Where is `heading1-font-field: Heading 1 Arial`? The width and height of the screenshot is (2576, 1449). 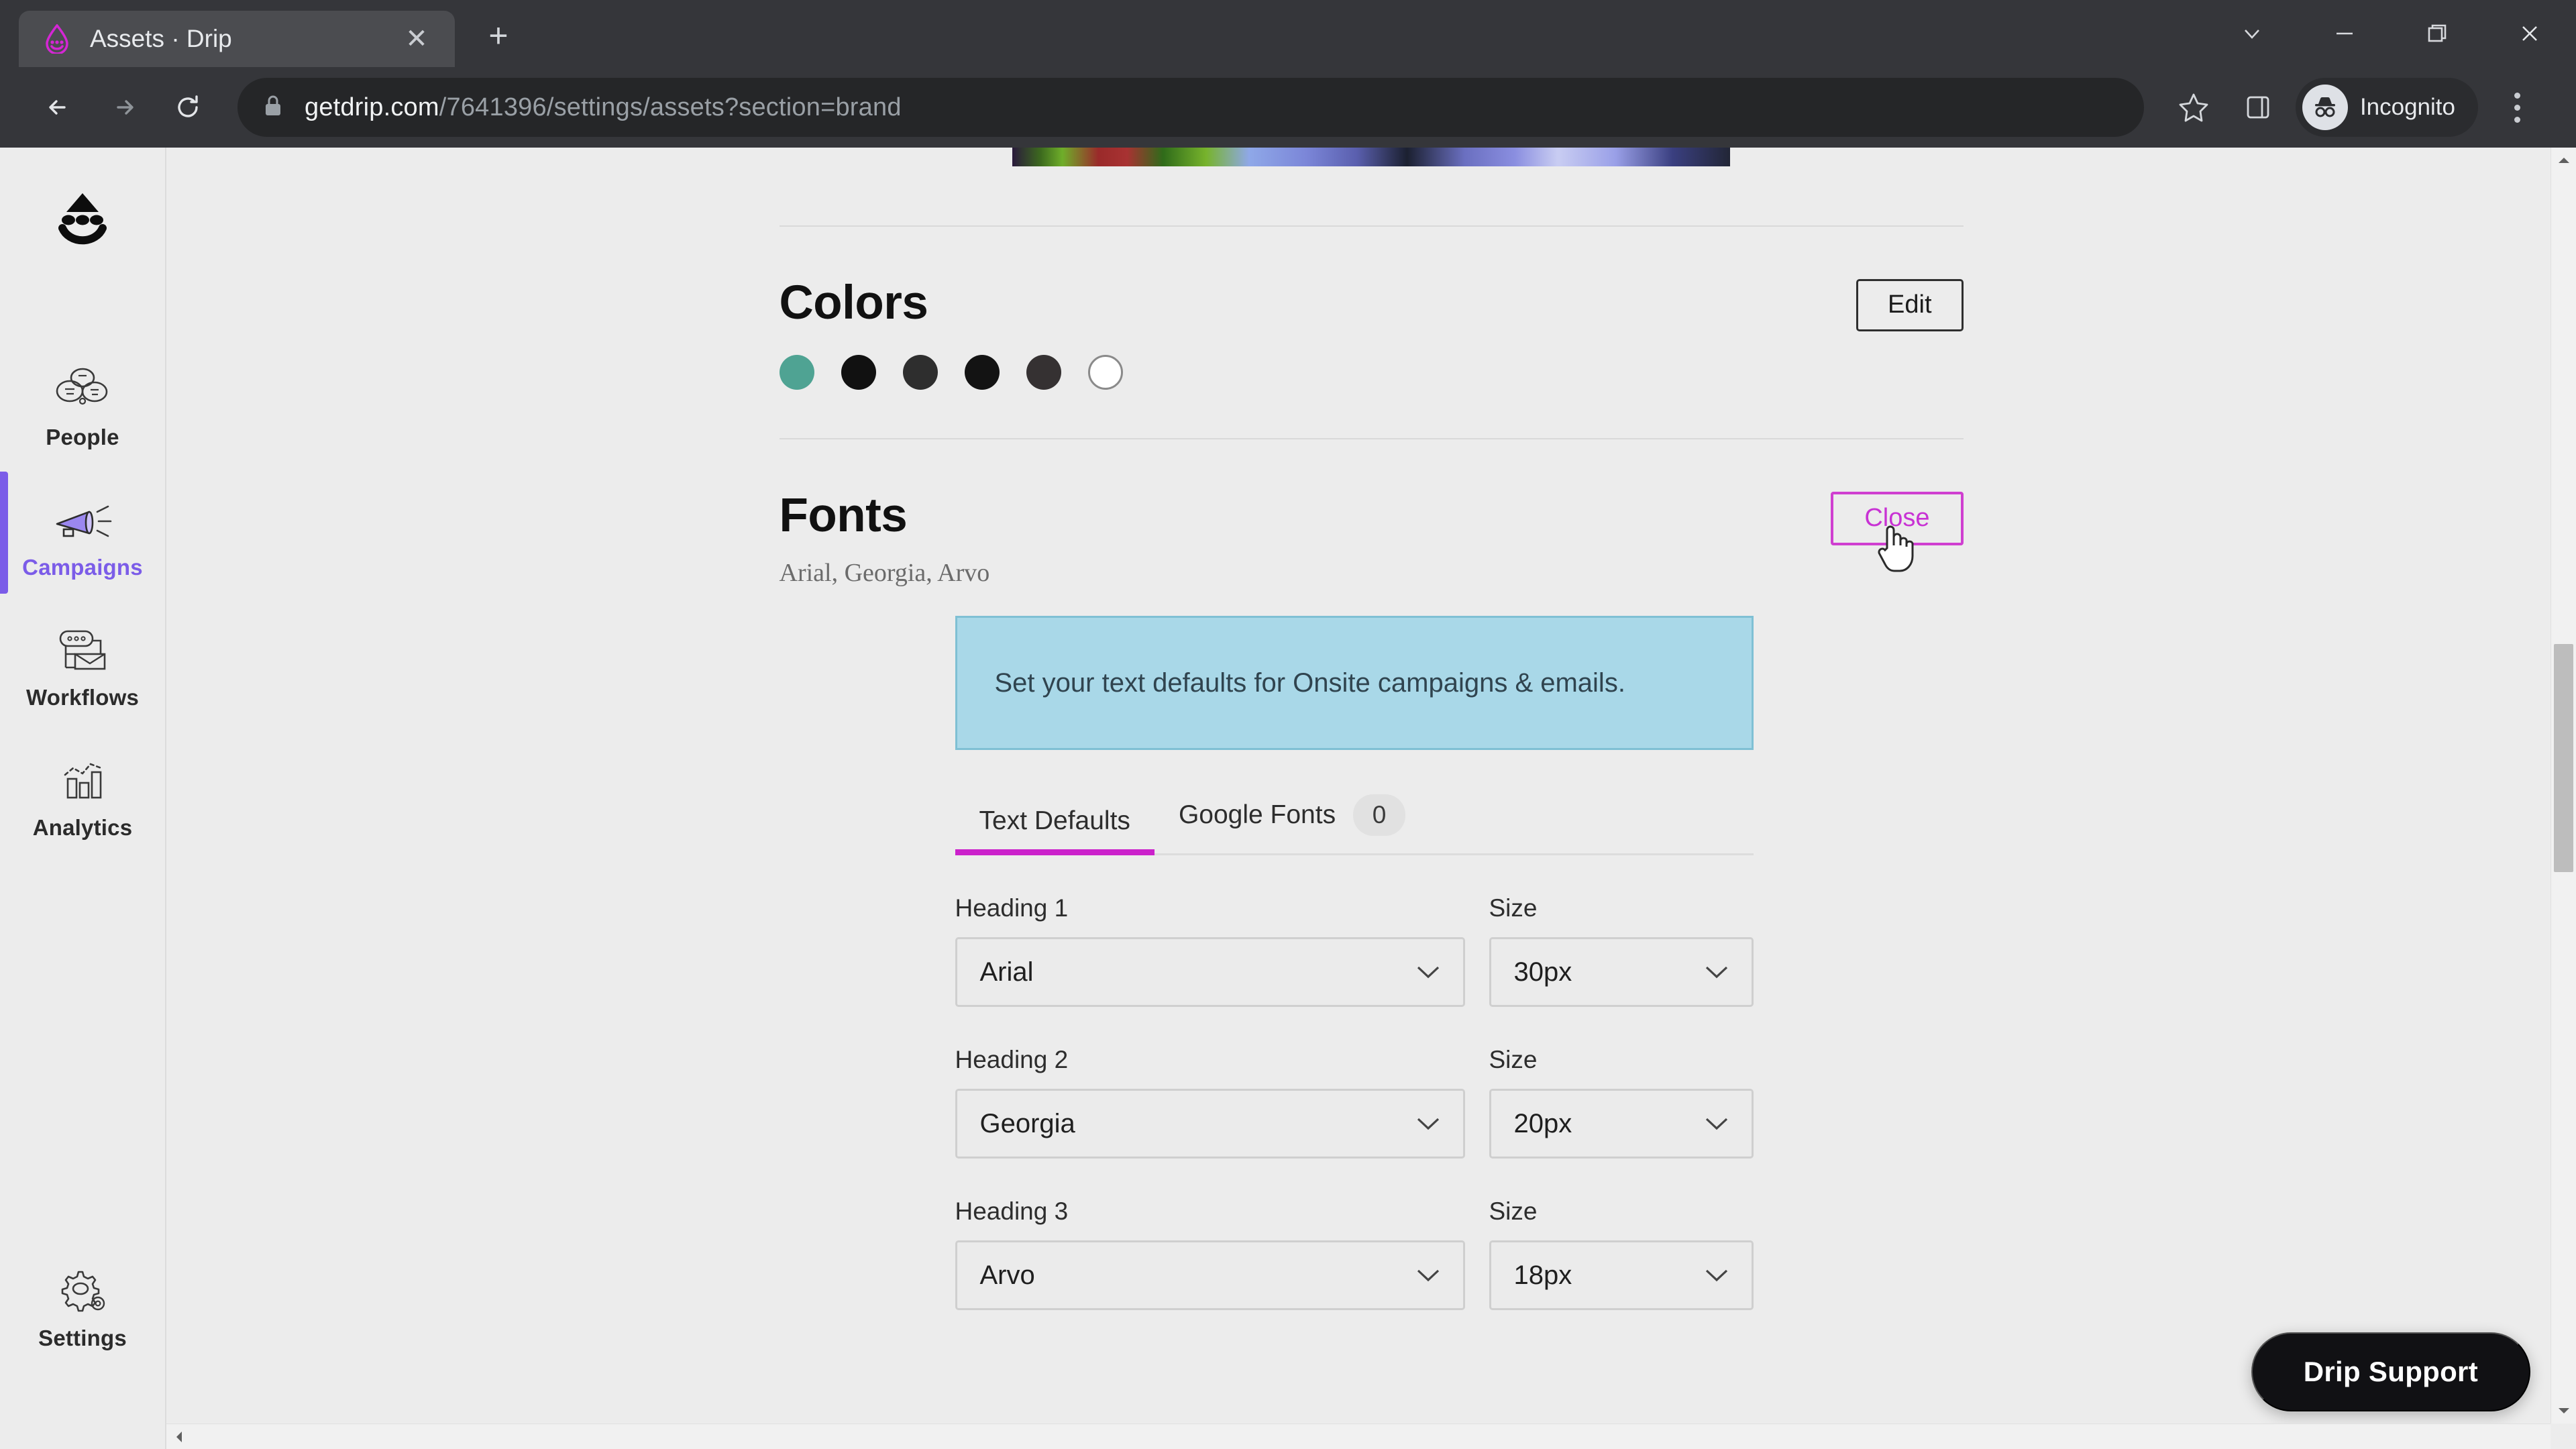
heading1-font-field: Heading 1 Arial is located at coordinates (1210, 950).